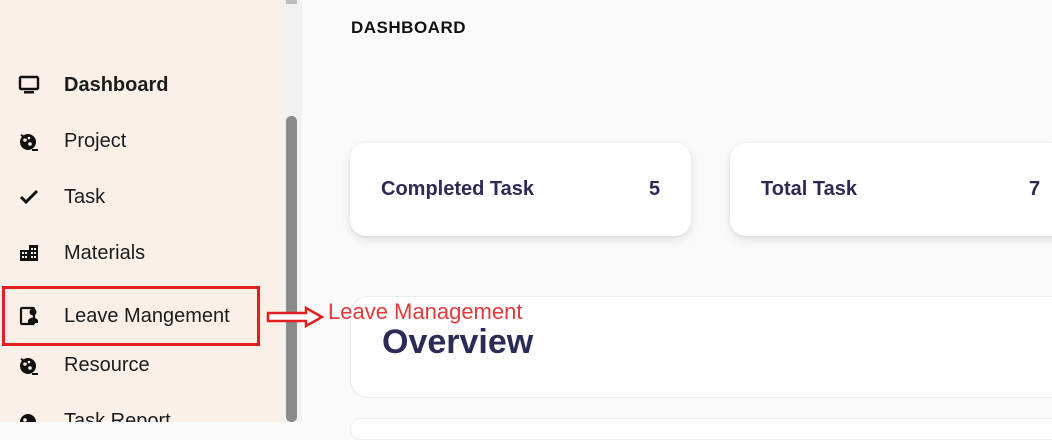 The image size is (1052, 440). What do you see at coordinates (29, 253) in the screenshot?
I see `materials-icon` at bounding box center [29, 253].